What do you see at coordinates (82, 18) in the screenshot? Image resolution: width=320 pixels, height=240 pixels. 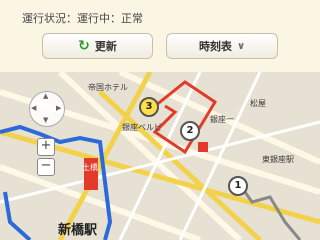 I see `service-status: 運行状況：運行中：正常` at bounding box center [82, 18].